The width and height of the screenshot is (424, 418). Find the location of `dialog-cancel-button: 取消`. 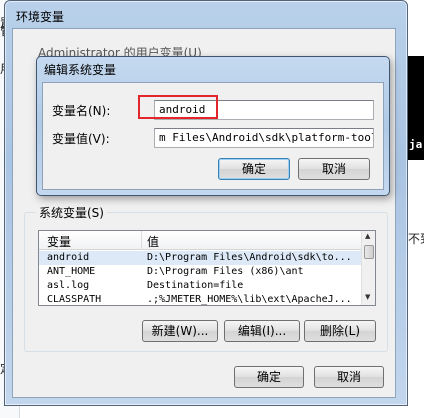

dialog-cancel-button: 取消 is located at coordinates (334, 169).